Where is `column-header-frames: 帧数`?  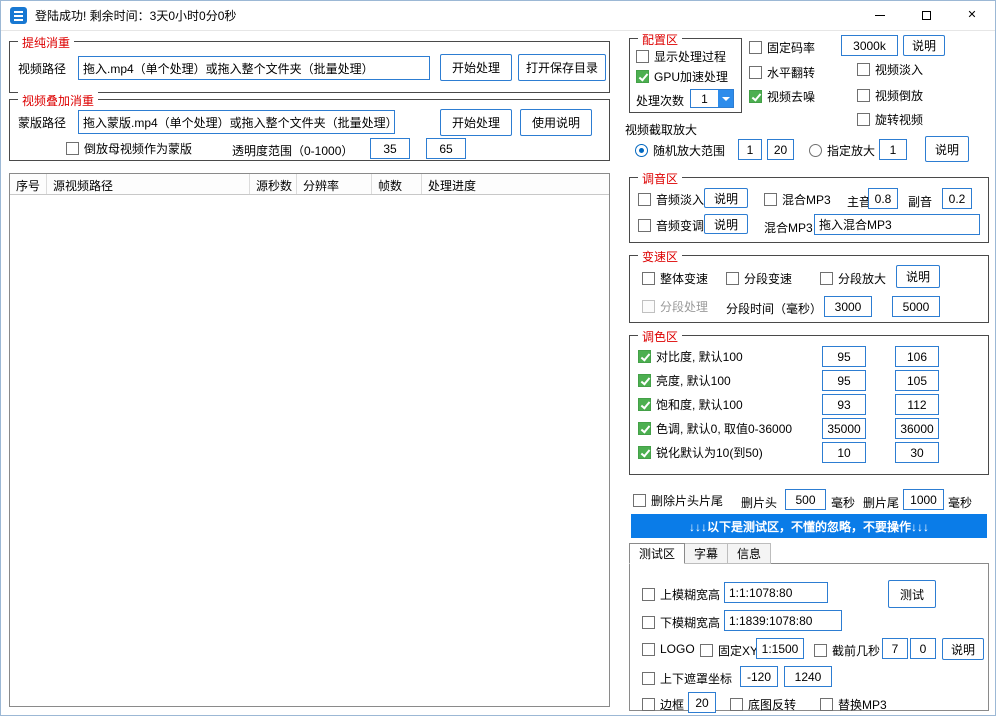
column-header-frames: 帧数 is located at coordinates (397, 184).